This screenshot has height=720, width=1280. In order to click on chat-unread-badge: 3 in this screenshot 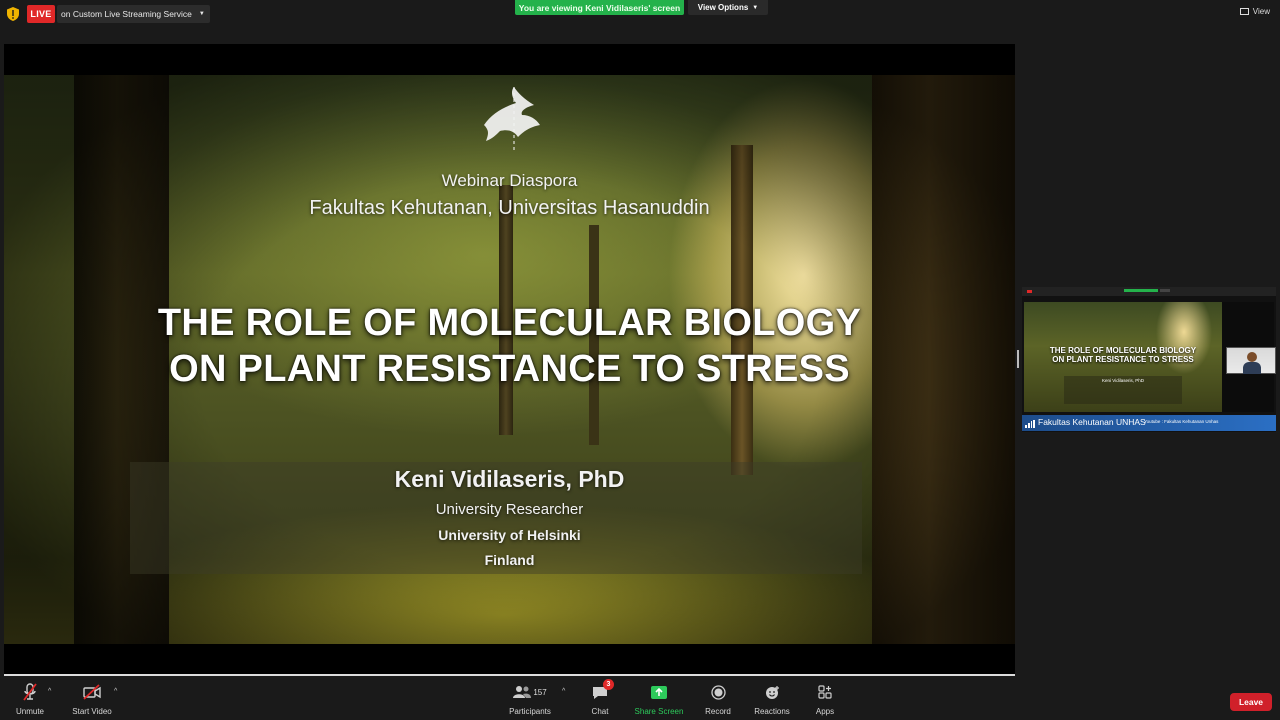, I will do `click(608, 684)`.